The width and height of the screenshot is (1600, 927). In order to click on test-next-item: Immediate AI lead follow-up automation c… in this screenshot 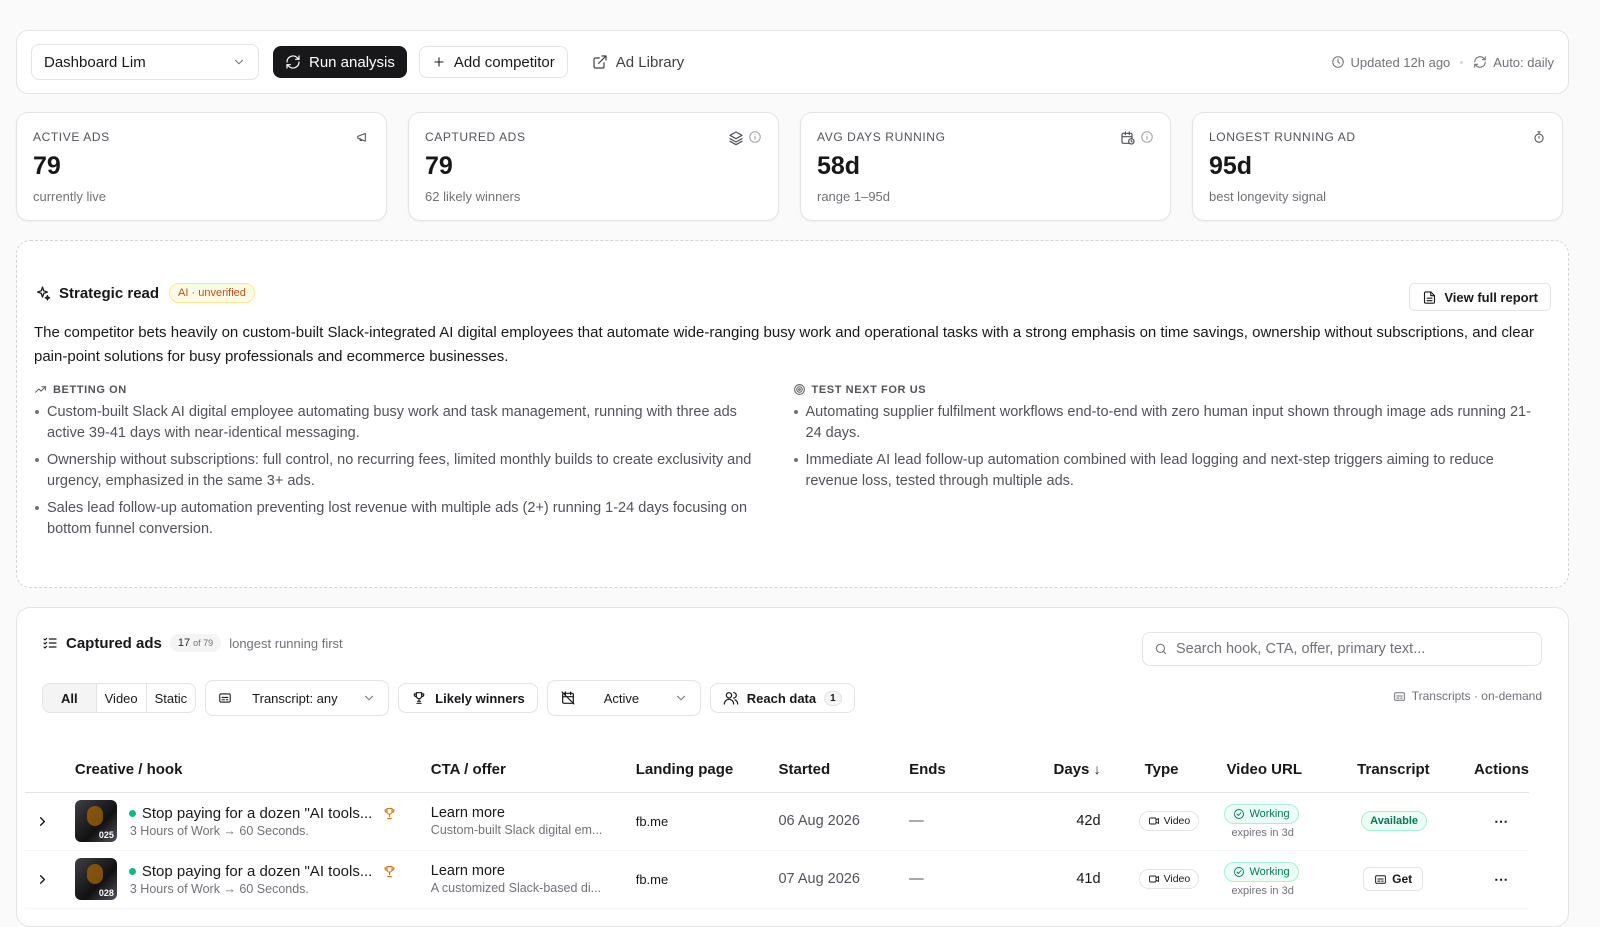, I will do `click(1163, 471)`.